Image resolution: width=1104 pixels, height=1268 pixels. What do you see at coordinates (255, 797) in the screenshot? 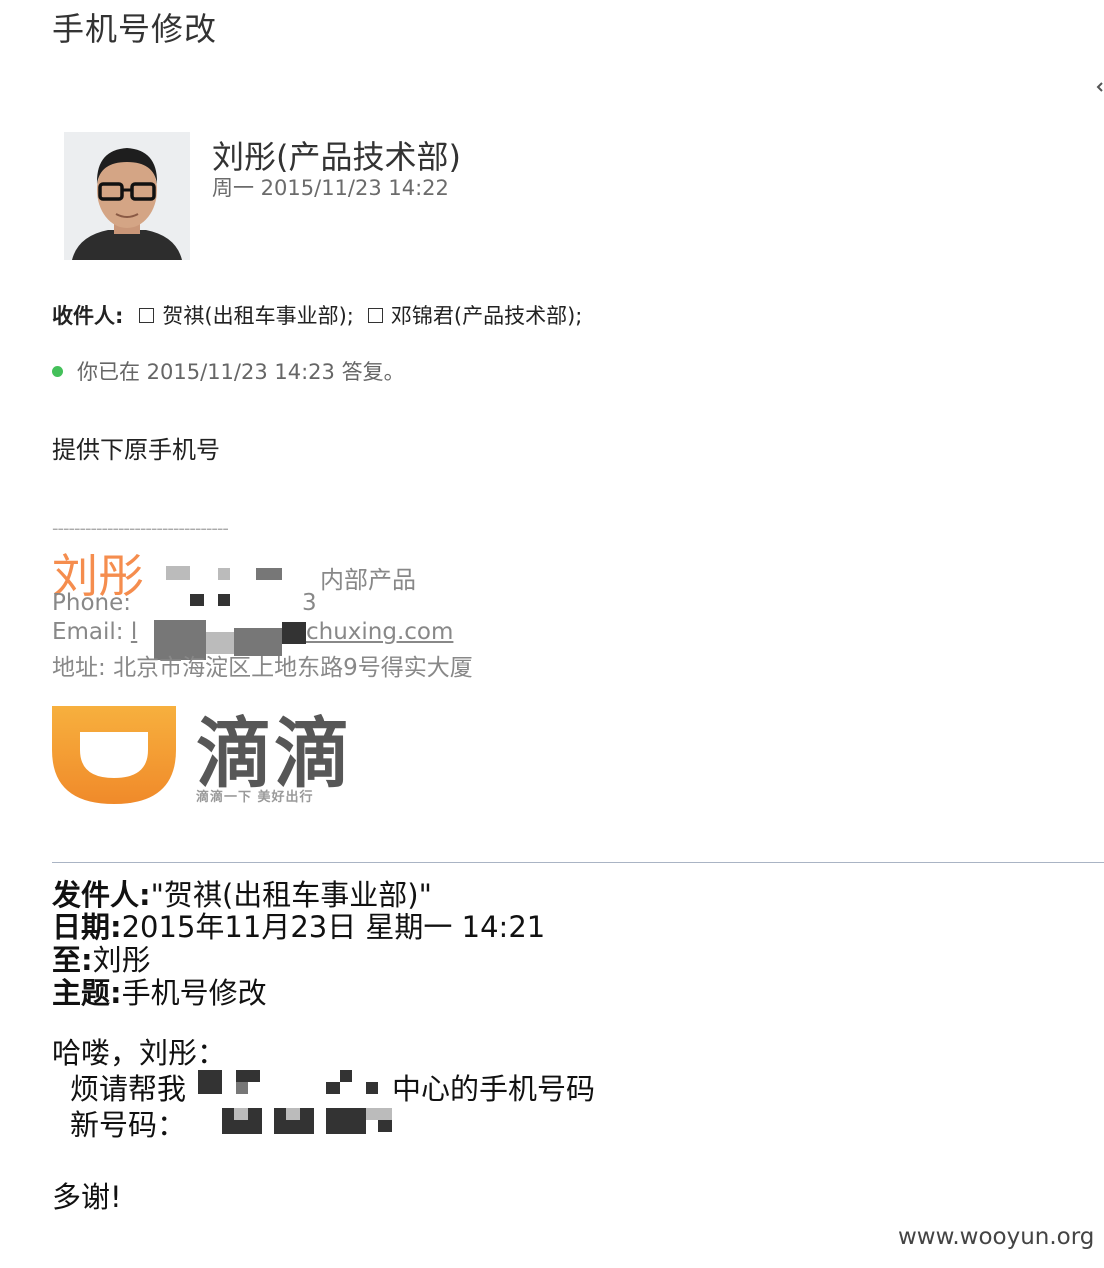
I see `logo-slogan: 滴滴一下 美好出行` at bounding box center [255, 797].